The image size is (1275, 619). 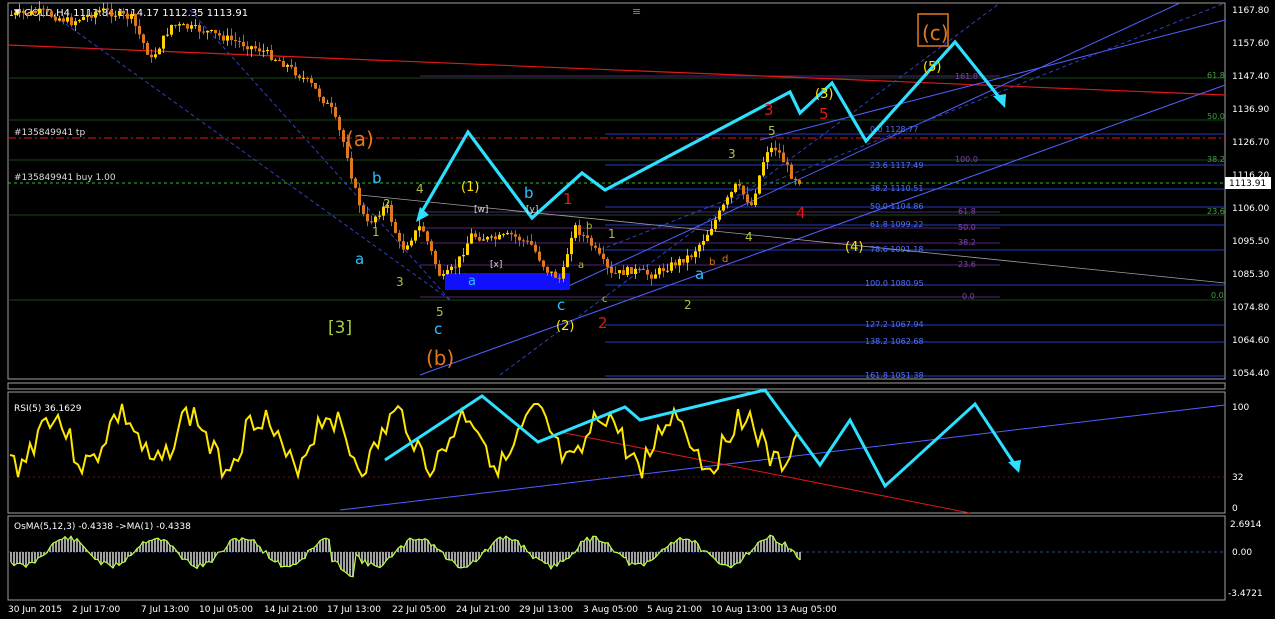 I want to click on time-label: 22 Jul 05:00, so click(x=419, y=610).